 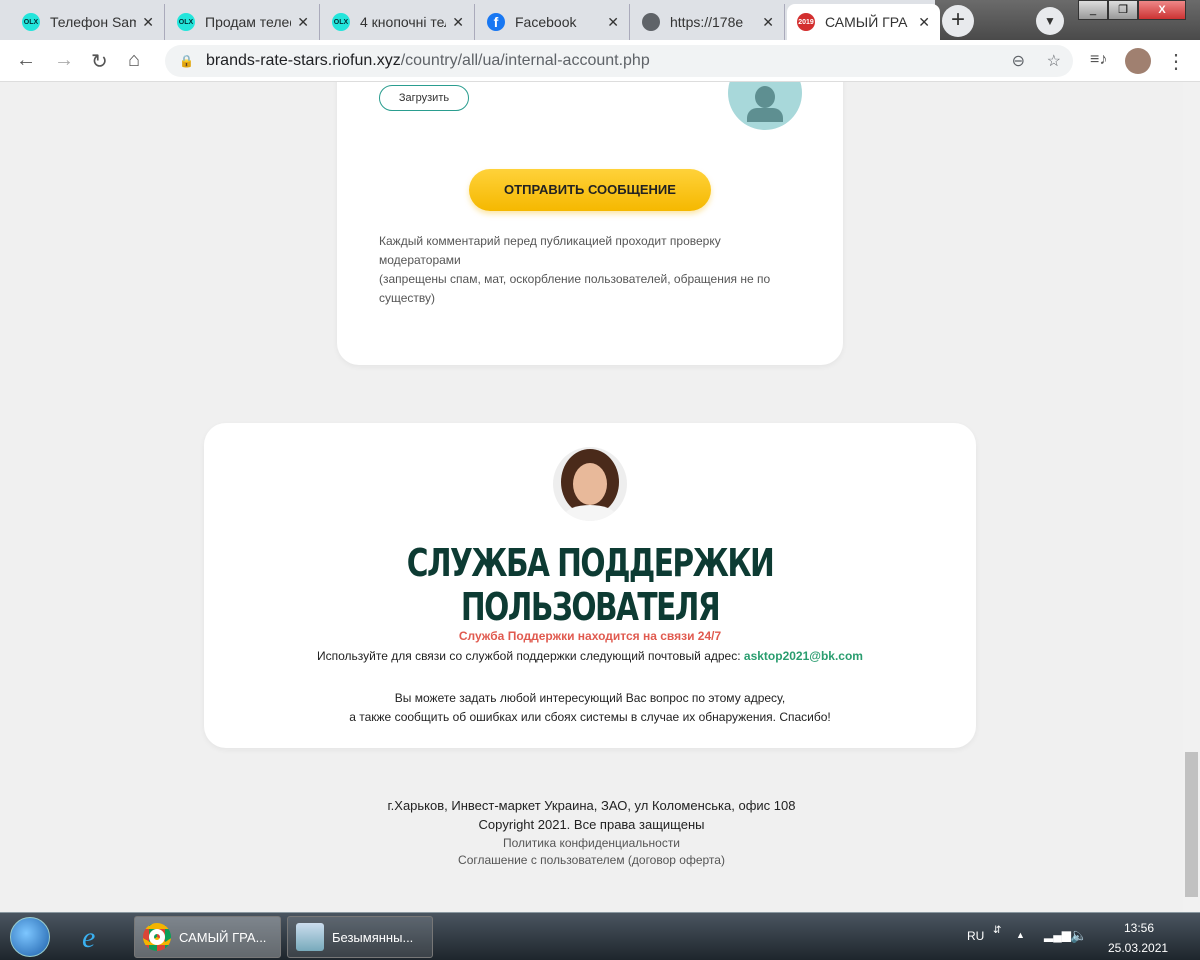 What do you see at coordinates (590, 636) in the screenshot?
I see `availability-text: Служба Поддержки находится на связи 24/7` at bounding box center [590, 636].